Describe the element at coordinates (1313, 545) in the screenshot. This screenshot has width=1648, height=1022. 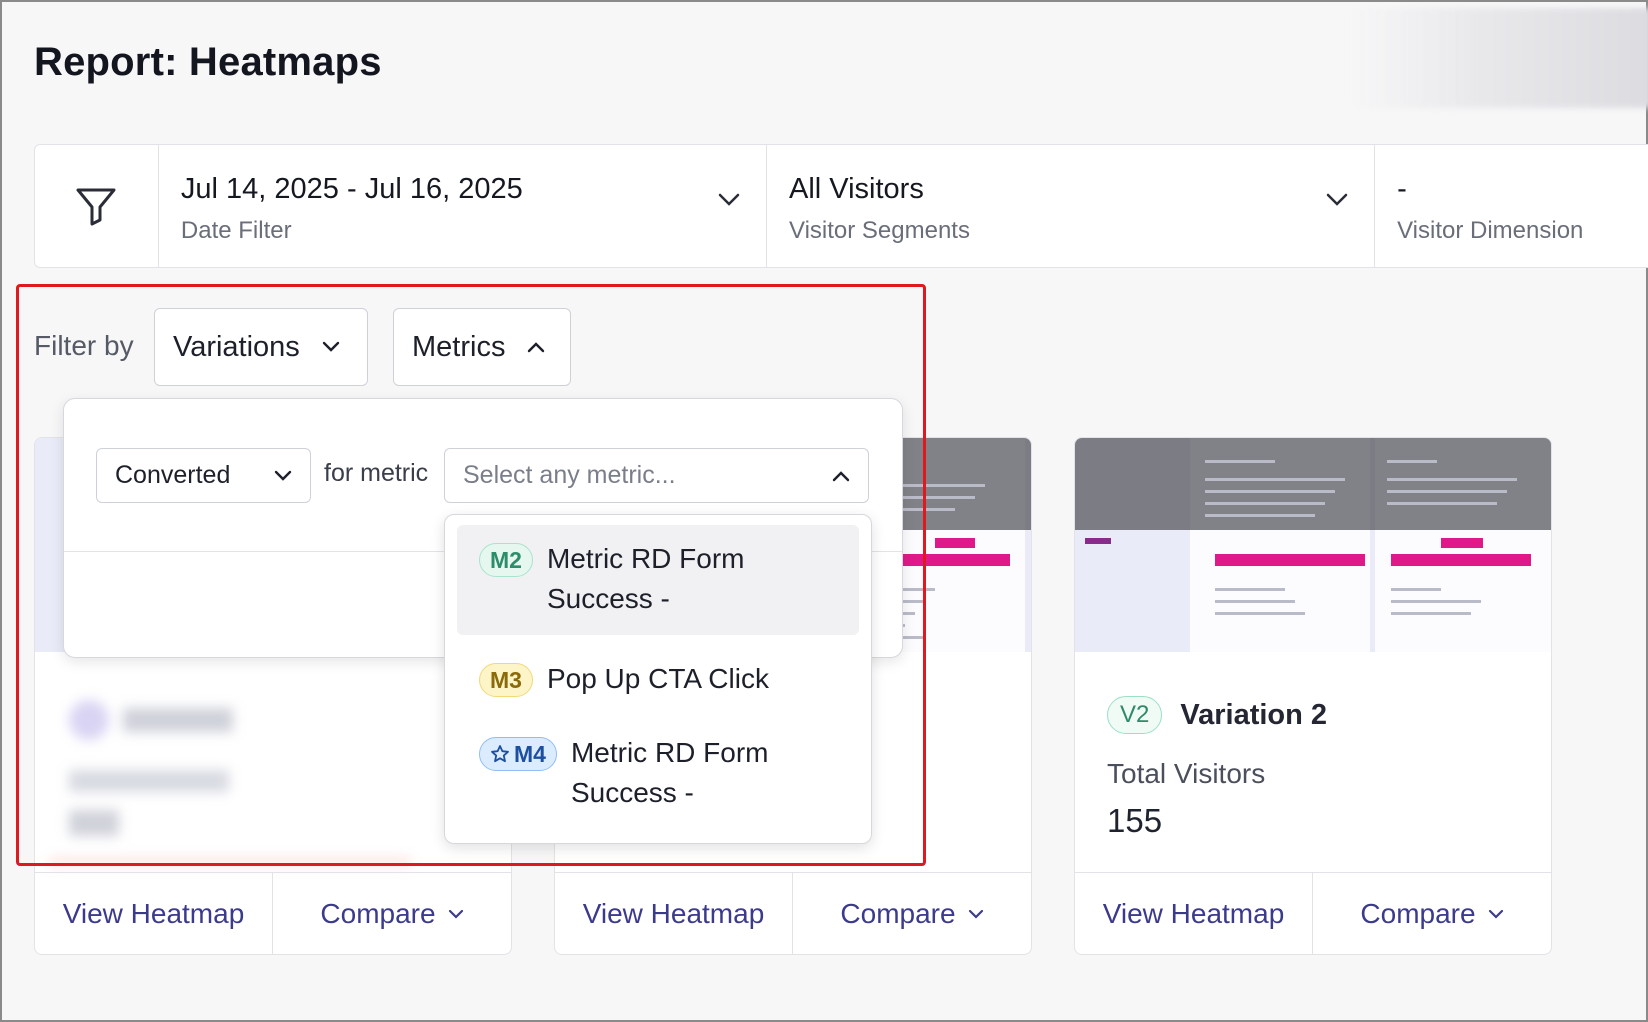
I see `heatmap-thumbnail` at that location.